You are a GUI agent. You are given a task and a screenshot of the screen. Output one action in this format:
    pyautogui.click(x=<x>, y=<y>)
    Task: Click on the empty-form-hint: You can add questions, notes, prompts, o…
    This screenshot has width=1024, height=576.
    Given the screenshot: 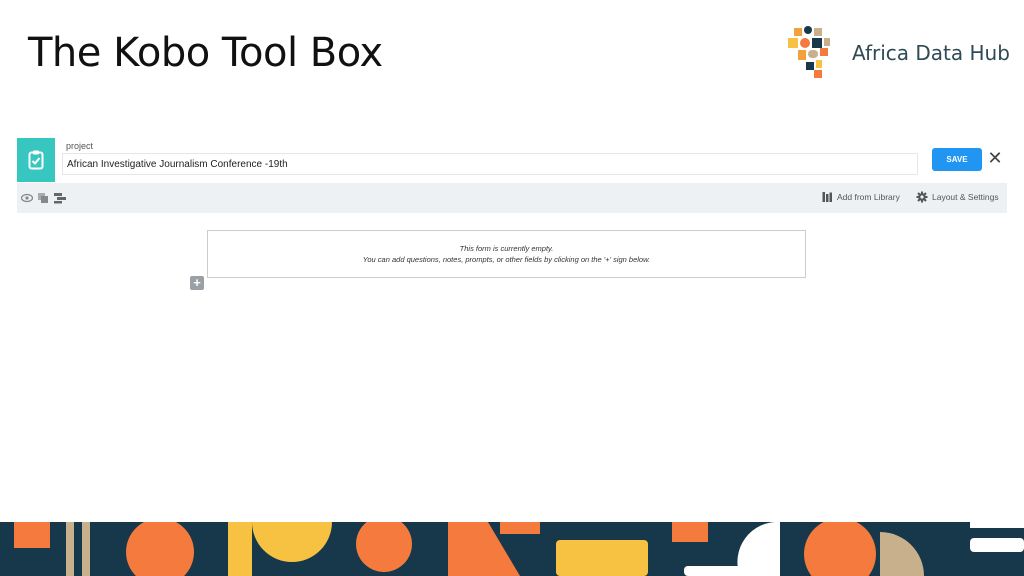 What is the action you would take?
    pyautogui.click(x=506, y=259)
    